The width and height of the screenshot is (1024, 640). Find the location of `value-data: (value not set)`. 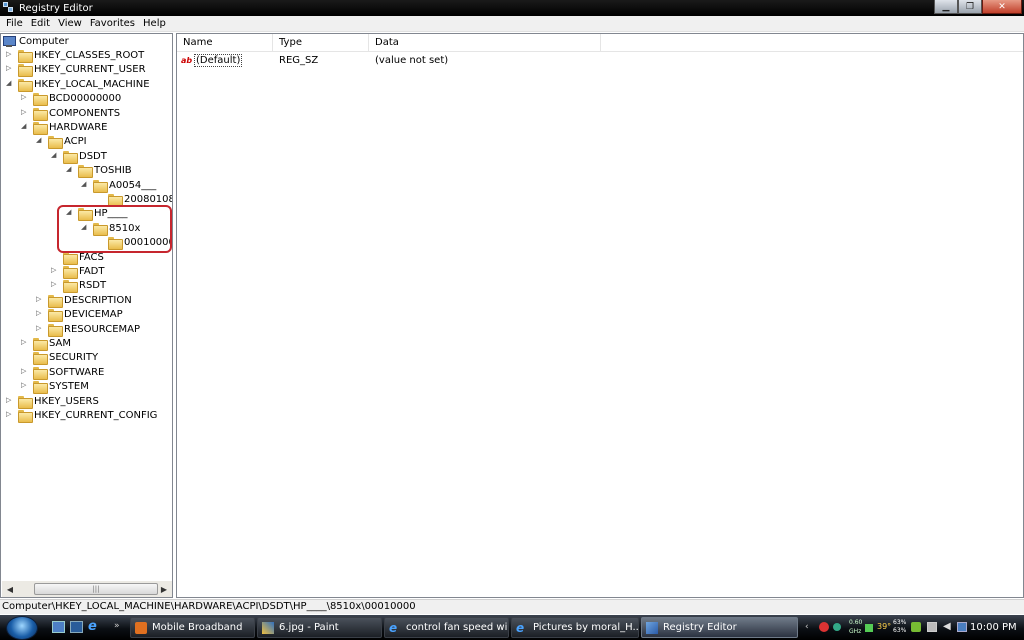

value-data: (value not set) is located at coordinates (412, 60).